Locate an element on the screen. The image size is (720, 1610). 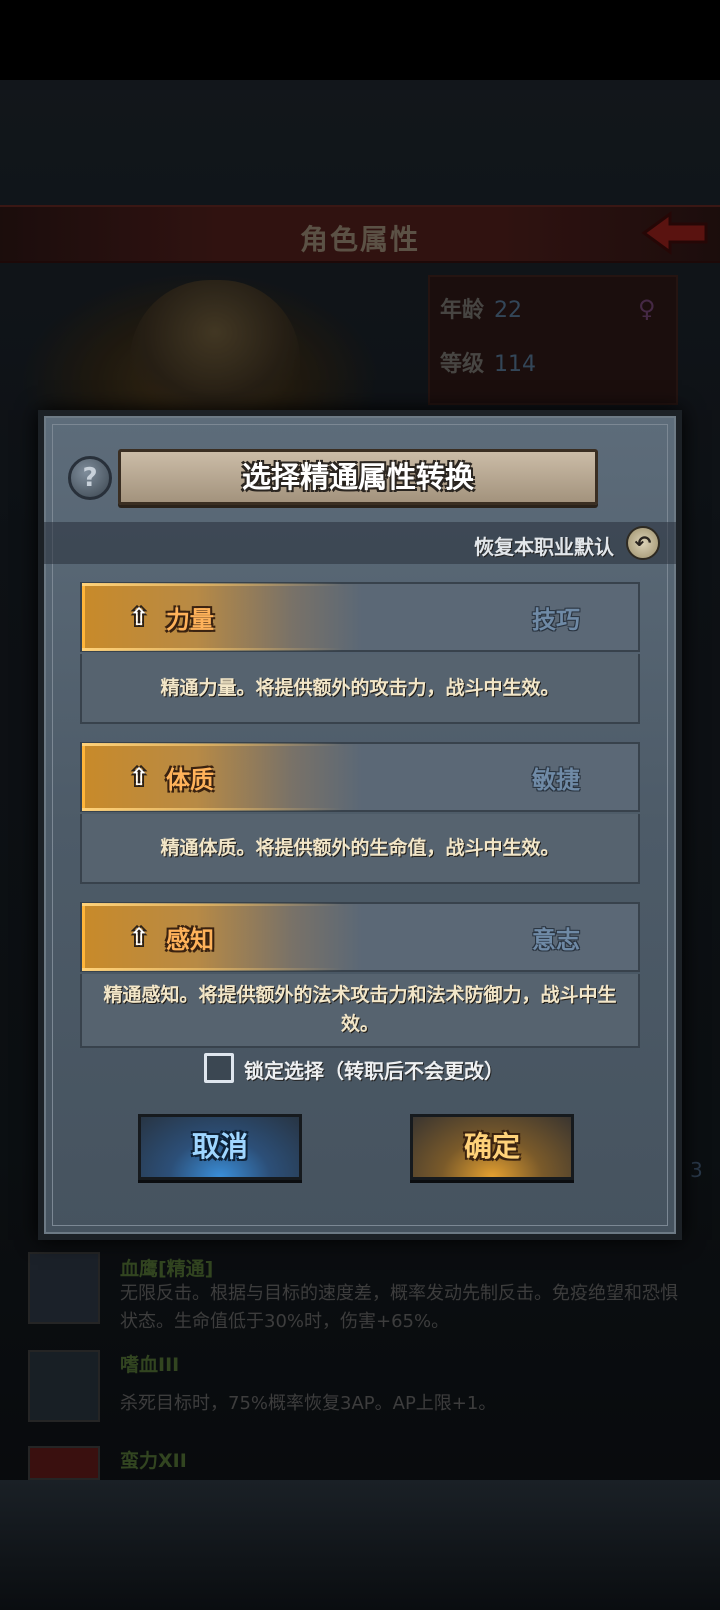
lock-selection-checkbox is located at coordinates (219, 1068).